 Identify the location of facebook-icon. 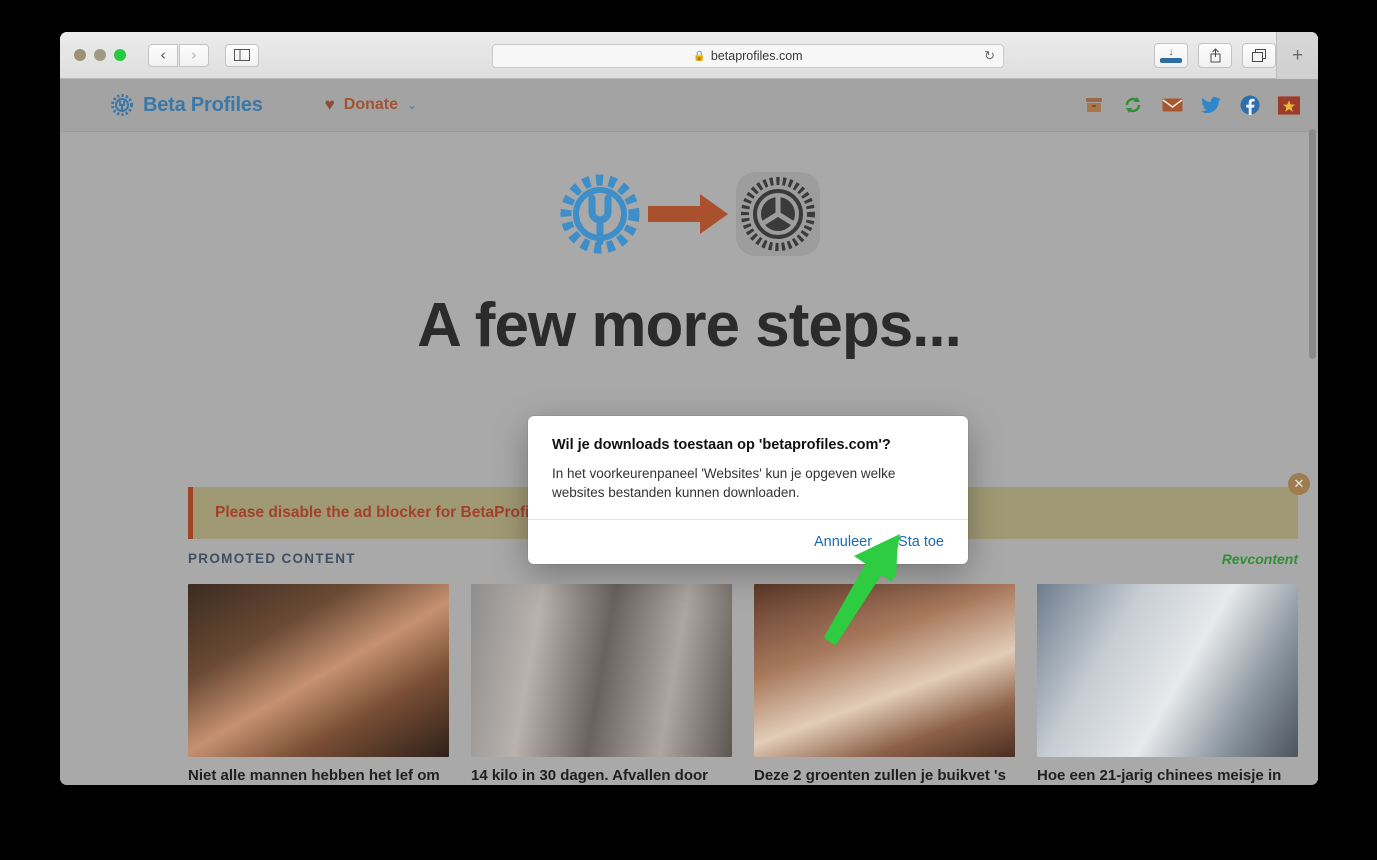
(1250, 105).